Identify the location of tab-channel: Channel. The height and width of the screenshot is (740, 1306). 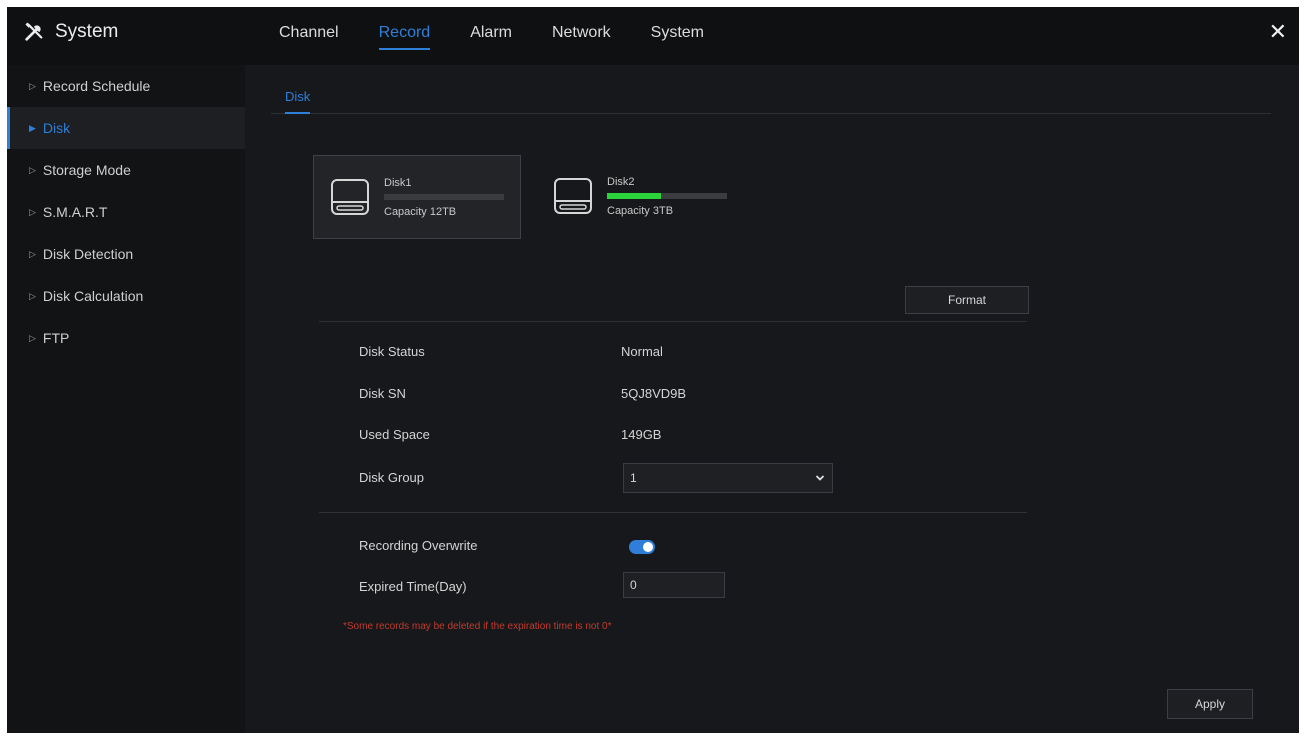
(309, 33).